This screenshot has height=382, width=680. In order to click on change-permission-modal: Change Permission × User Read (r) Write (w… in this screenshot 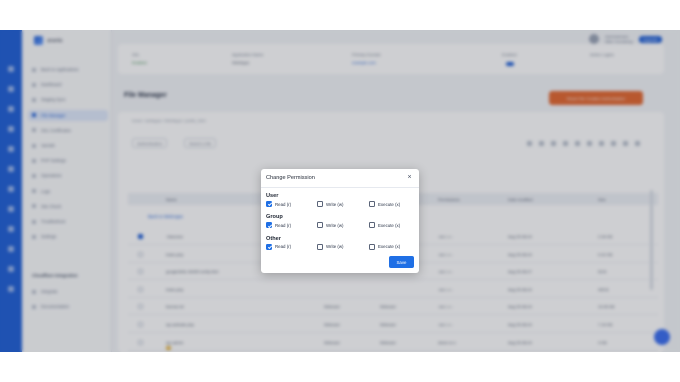, I will do `click(340, 221)`.